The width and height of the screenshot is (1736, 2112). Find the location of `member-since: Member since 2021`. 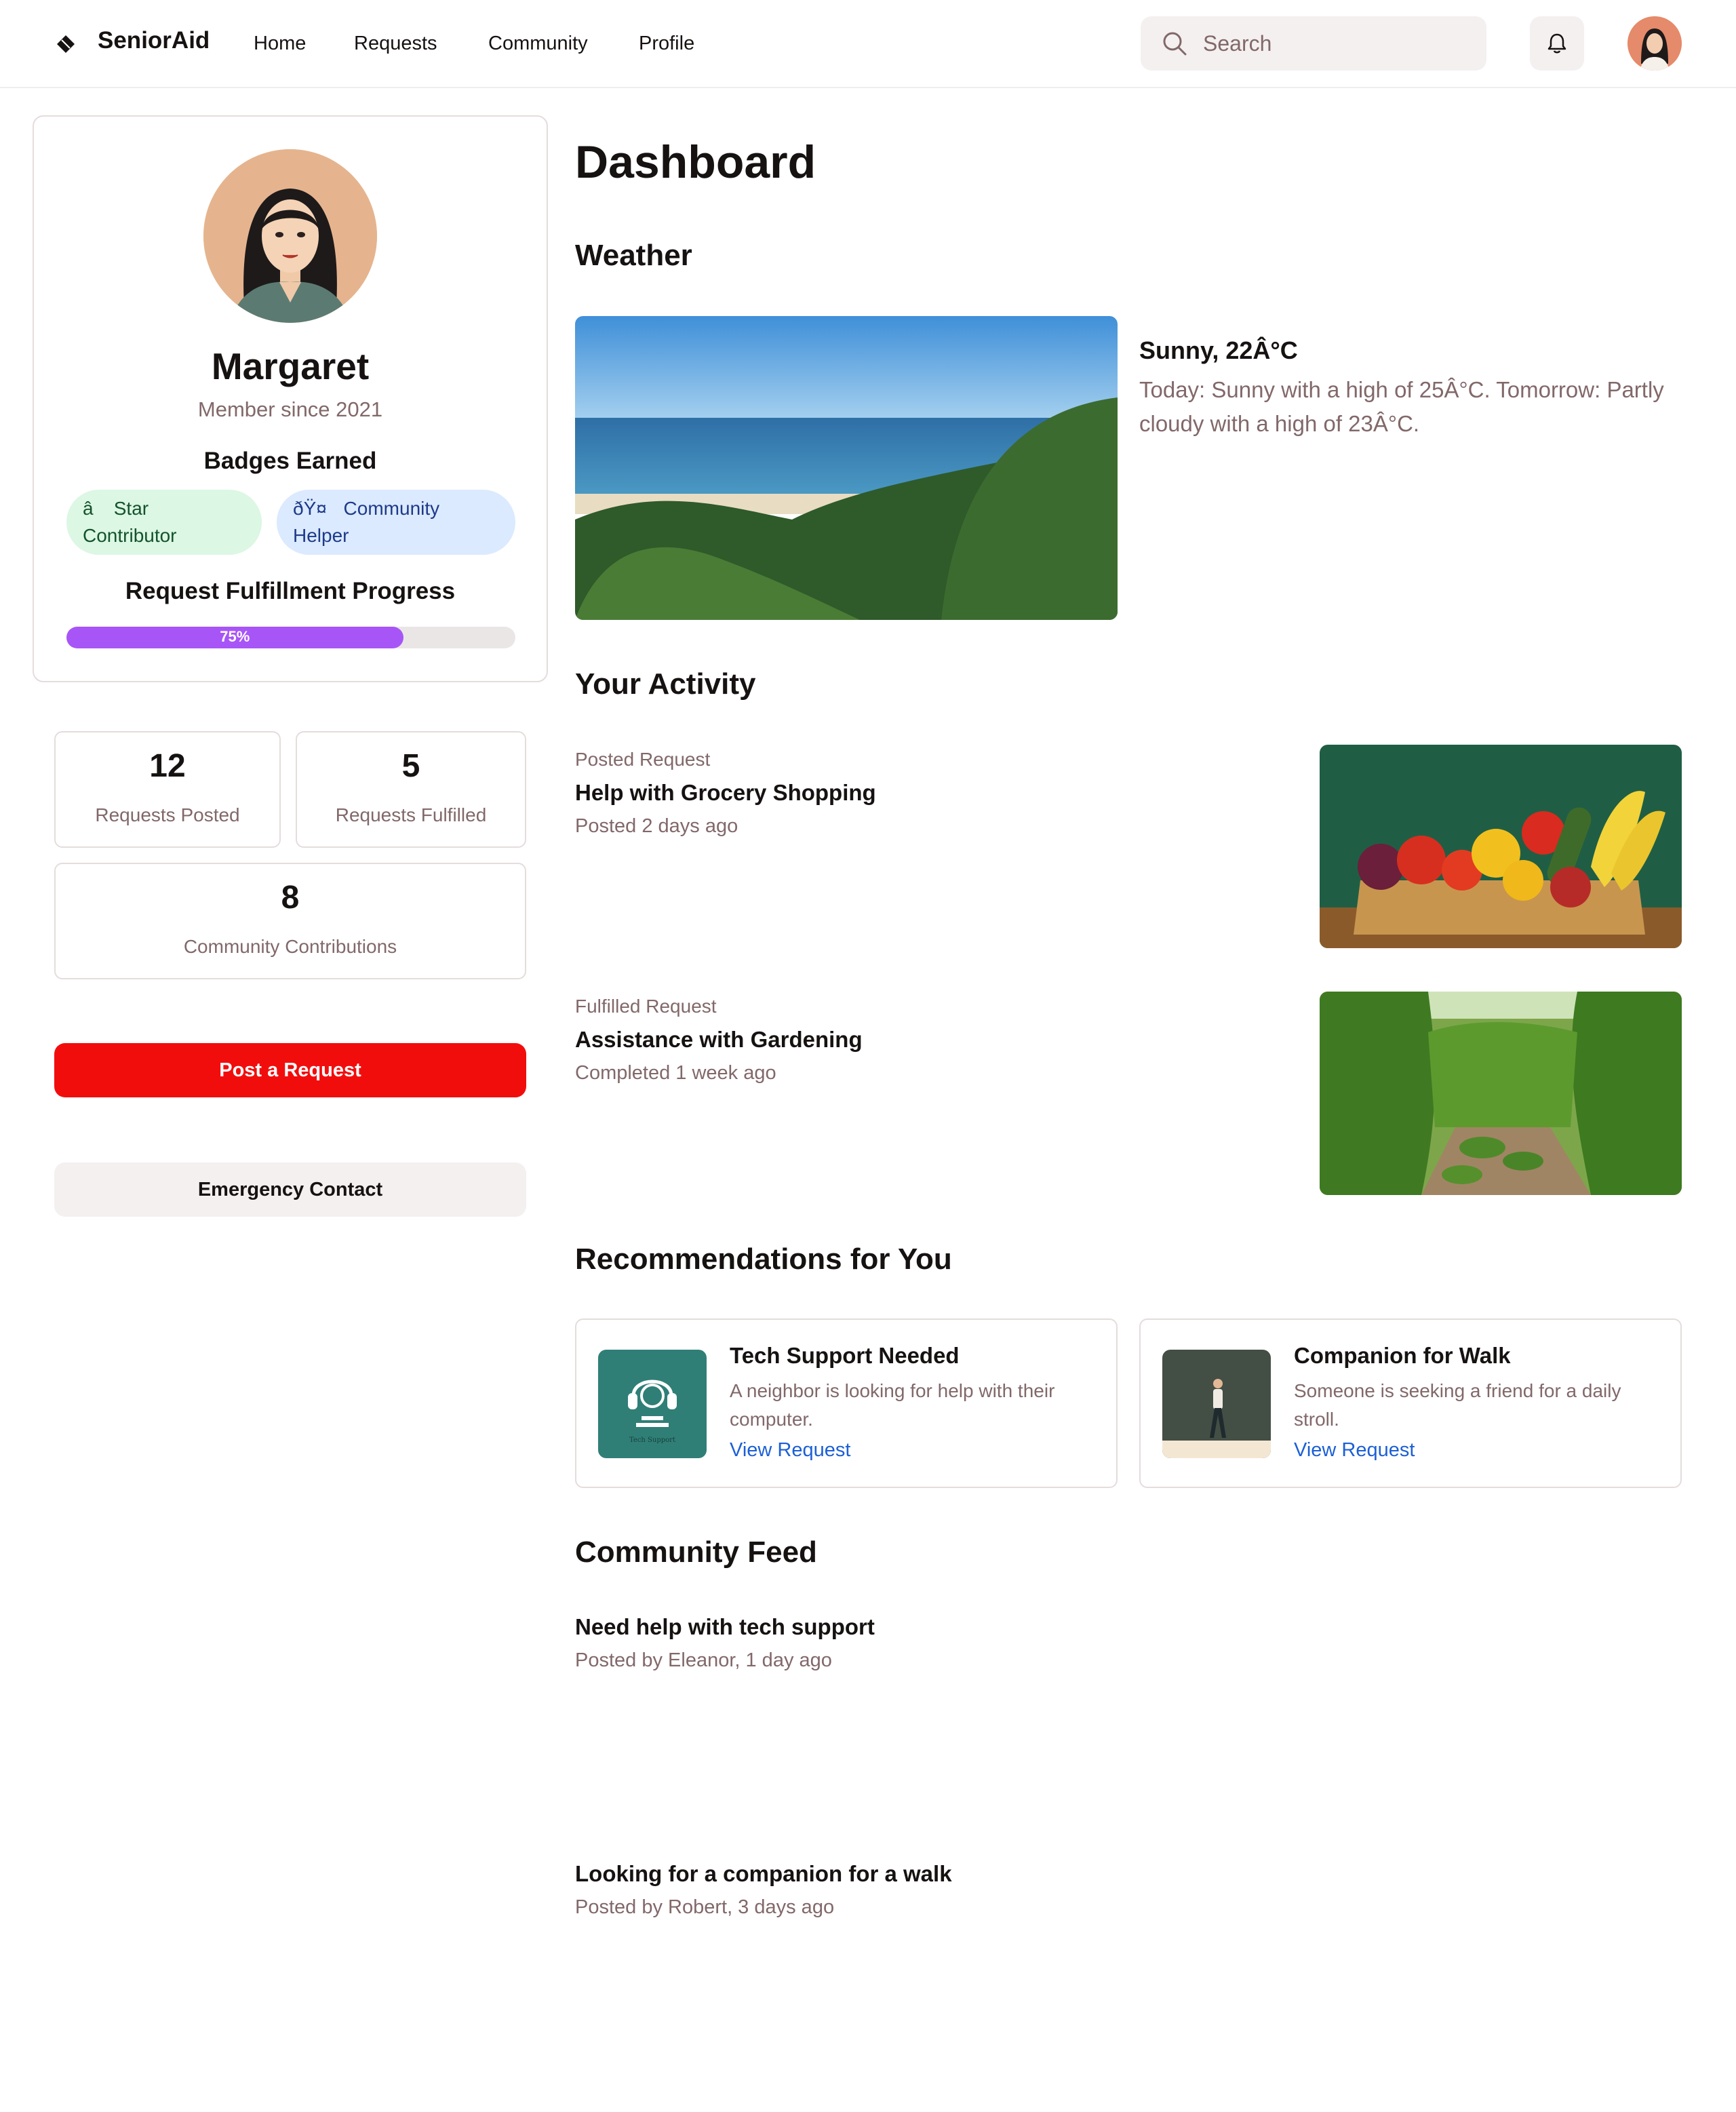

member-since: Member since 2021 is located at coordinates (290, 409).